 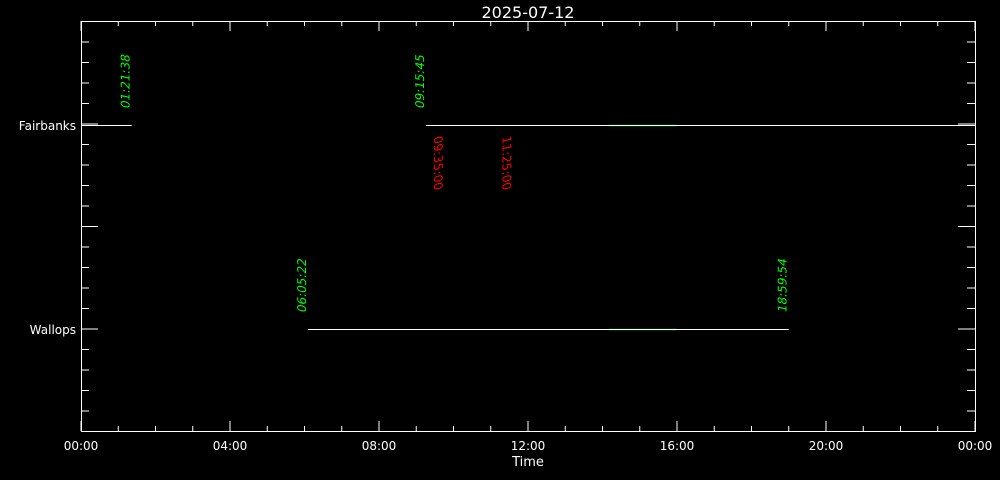 What do you see at coordinates (528, 446) in the screenshot?
I see `x-tick-label: 12:00` at bounding box center [528, 446].